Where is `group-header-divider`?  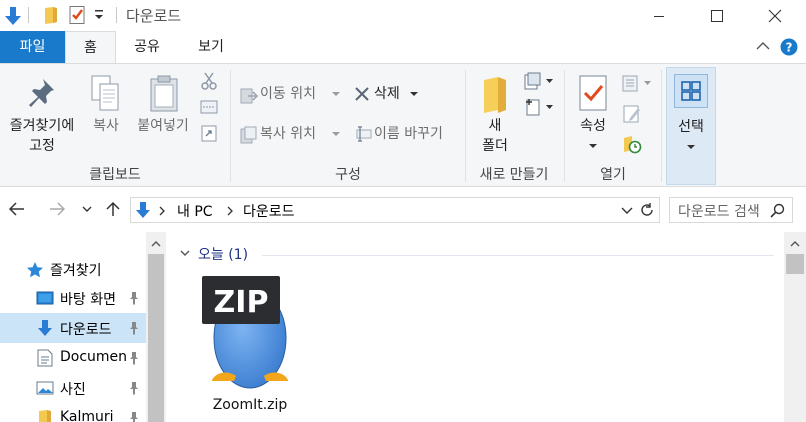
group-header-divider is located at coordinates (518, 255).